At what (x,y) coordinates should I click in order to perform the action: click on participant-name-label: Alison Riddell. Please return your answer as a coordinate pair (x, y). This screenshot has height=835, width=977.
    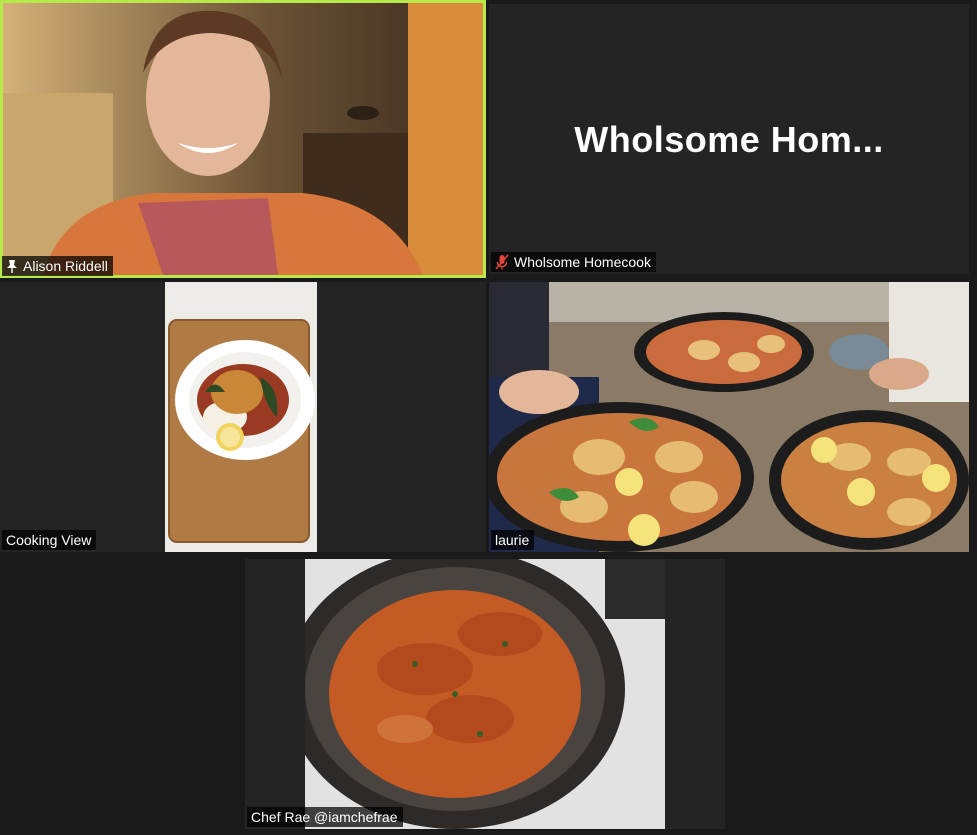
    Looking at the image, I should click on (57, 266).